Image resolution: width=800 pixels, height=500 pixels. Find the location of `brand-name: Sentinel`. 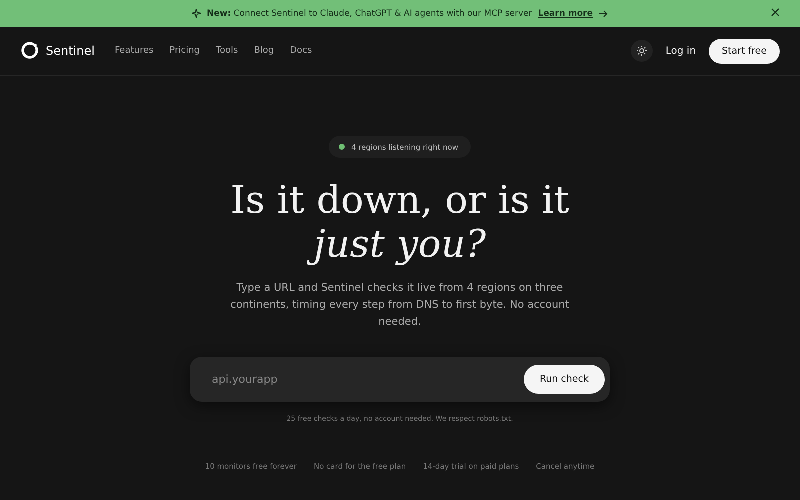

brand-name: Sentinel is located at coordinates (70, 51).